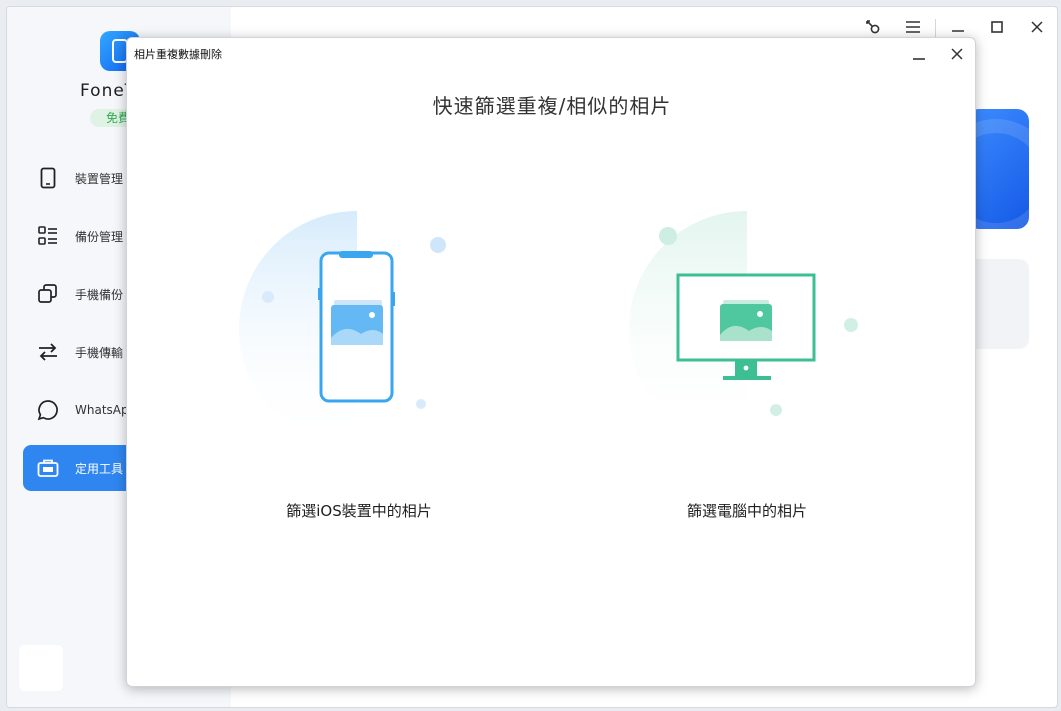 The image size is (1061, 711). What do you see at coordinates (99, 294) in the screenshot?
I see `sidebar-item-label: 手機備份` at bounding box center [99, 294].